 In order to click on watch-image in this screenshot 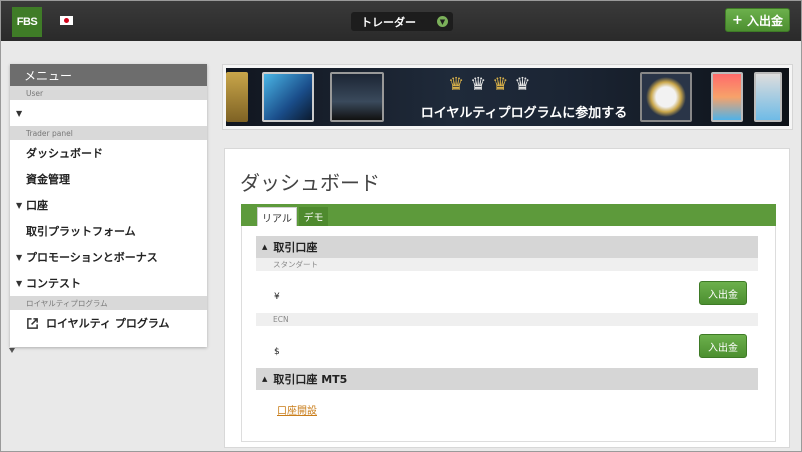, I will do `click(666, 97)`.